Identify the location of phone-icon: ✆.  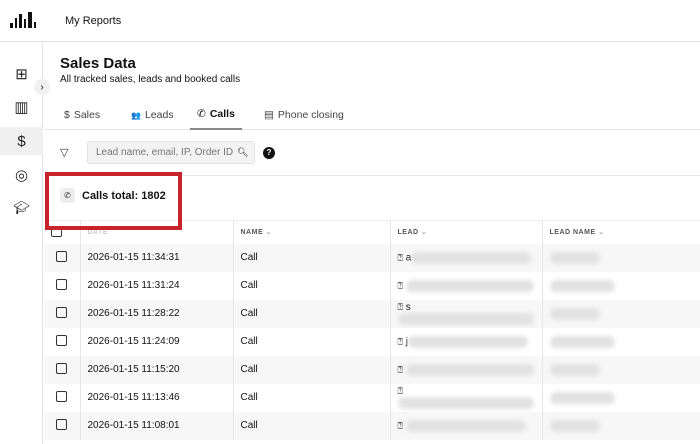
(201, 114).